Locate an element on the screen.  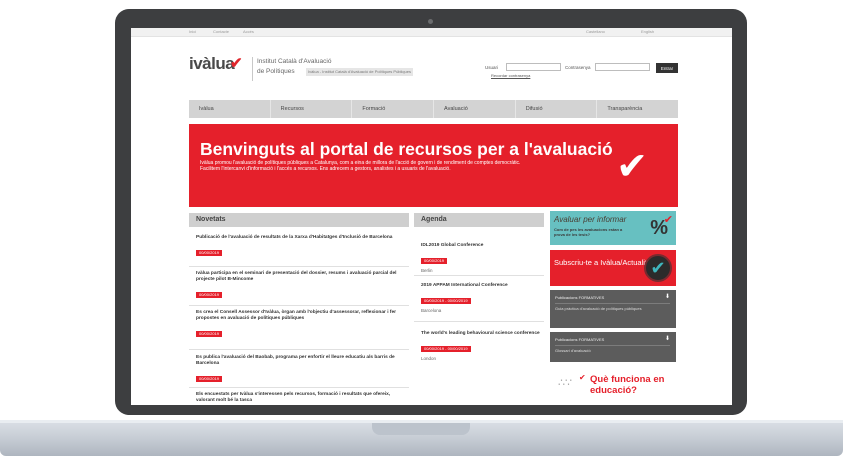
nav-item-ivalua: Ivàlua is located at coordinates (230, 109).